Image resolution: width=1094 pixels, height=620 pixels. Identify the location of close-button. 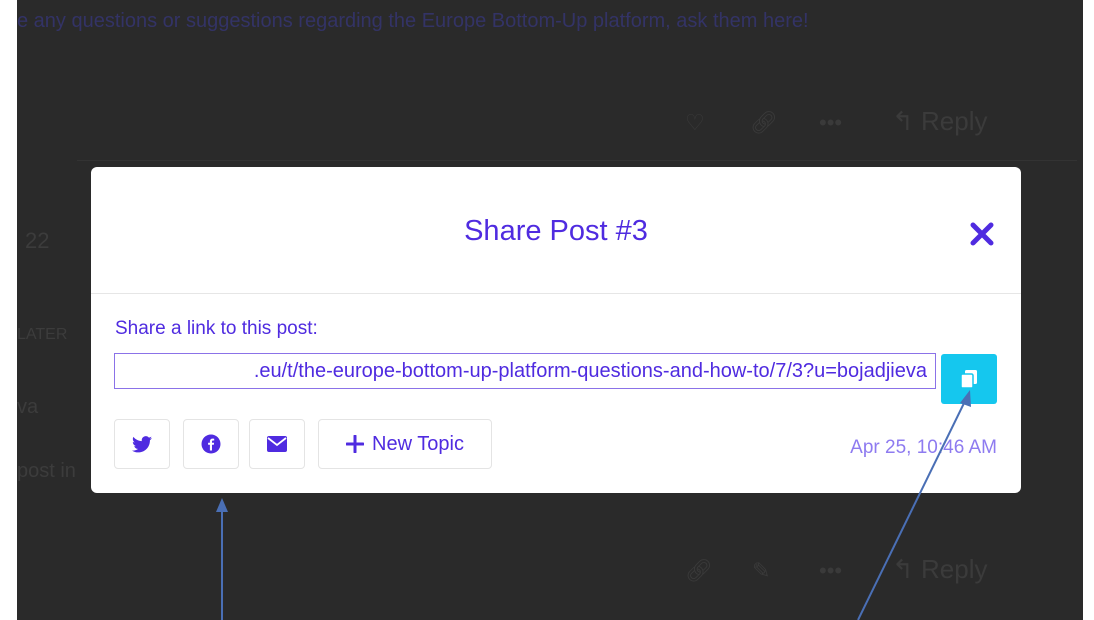
(982, 234).